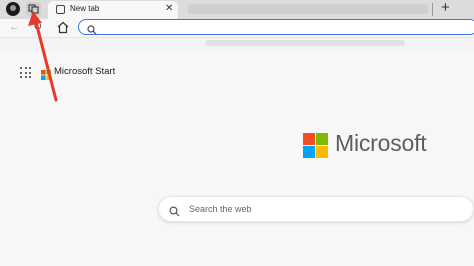 The height and width of the screenshot is (266, 474). I want to click on search-placeholder: Search the web, so click(220, 209).